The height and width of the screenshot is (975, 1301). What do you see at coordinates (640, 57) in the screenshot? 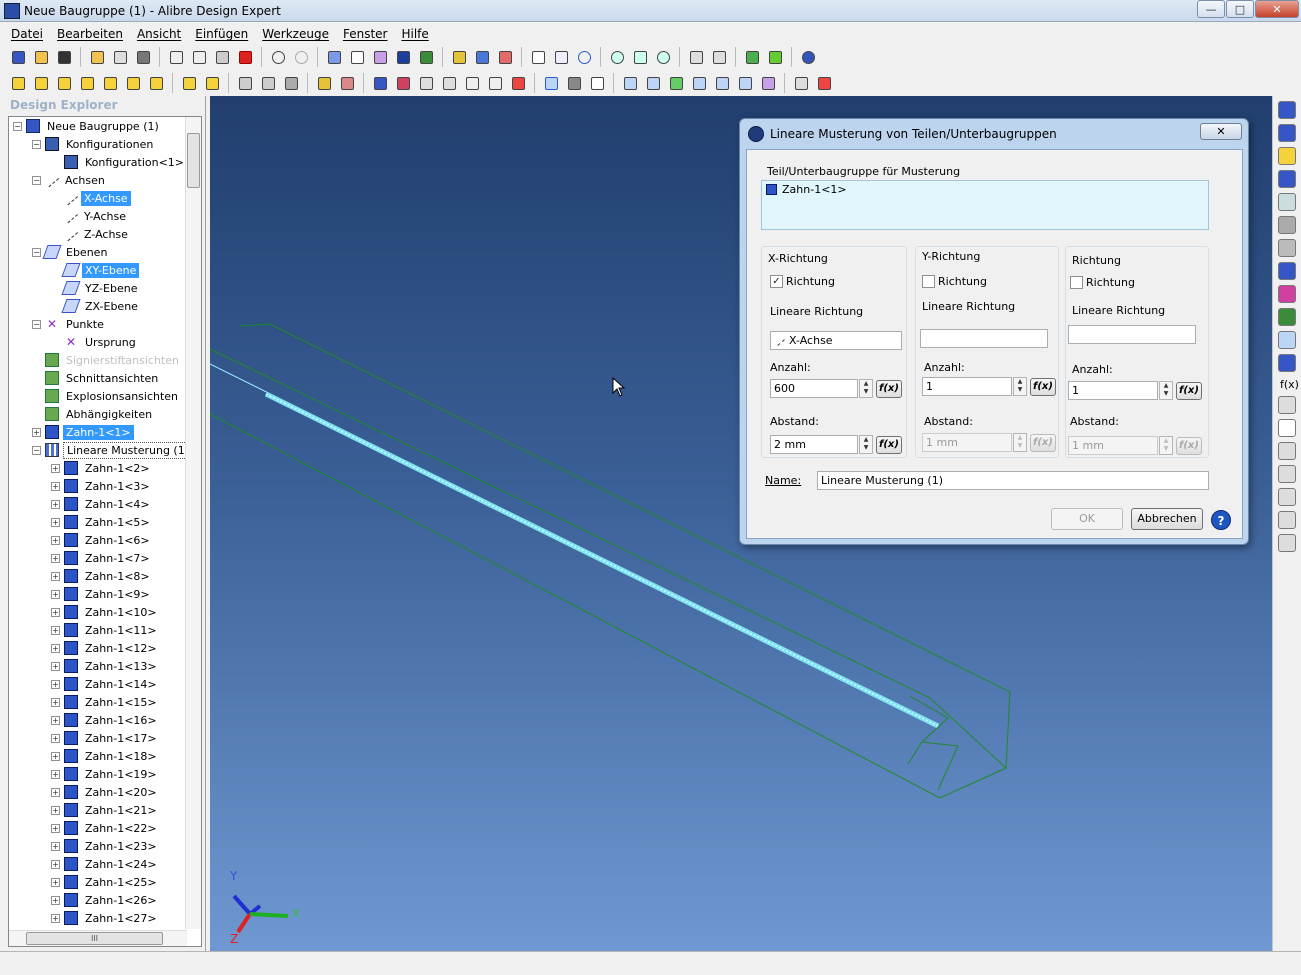
I see `zoom-window-icon` at bounding box center [640, 57].